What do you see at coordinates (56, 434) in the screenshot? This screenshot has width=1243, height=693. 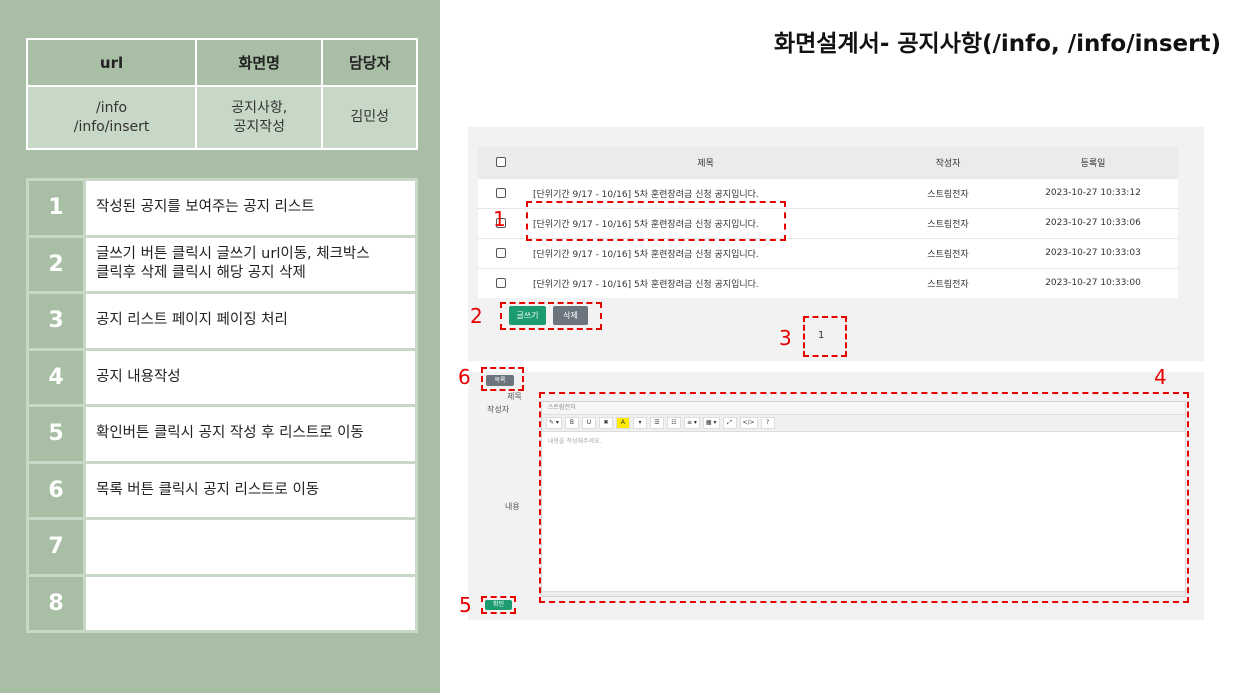 I see `requirement-number: 5` at bounding box center [56, 434].